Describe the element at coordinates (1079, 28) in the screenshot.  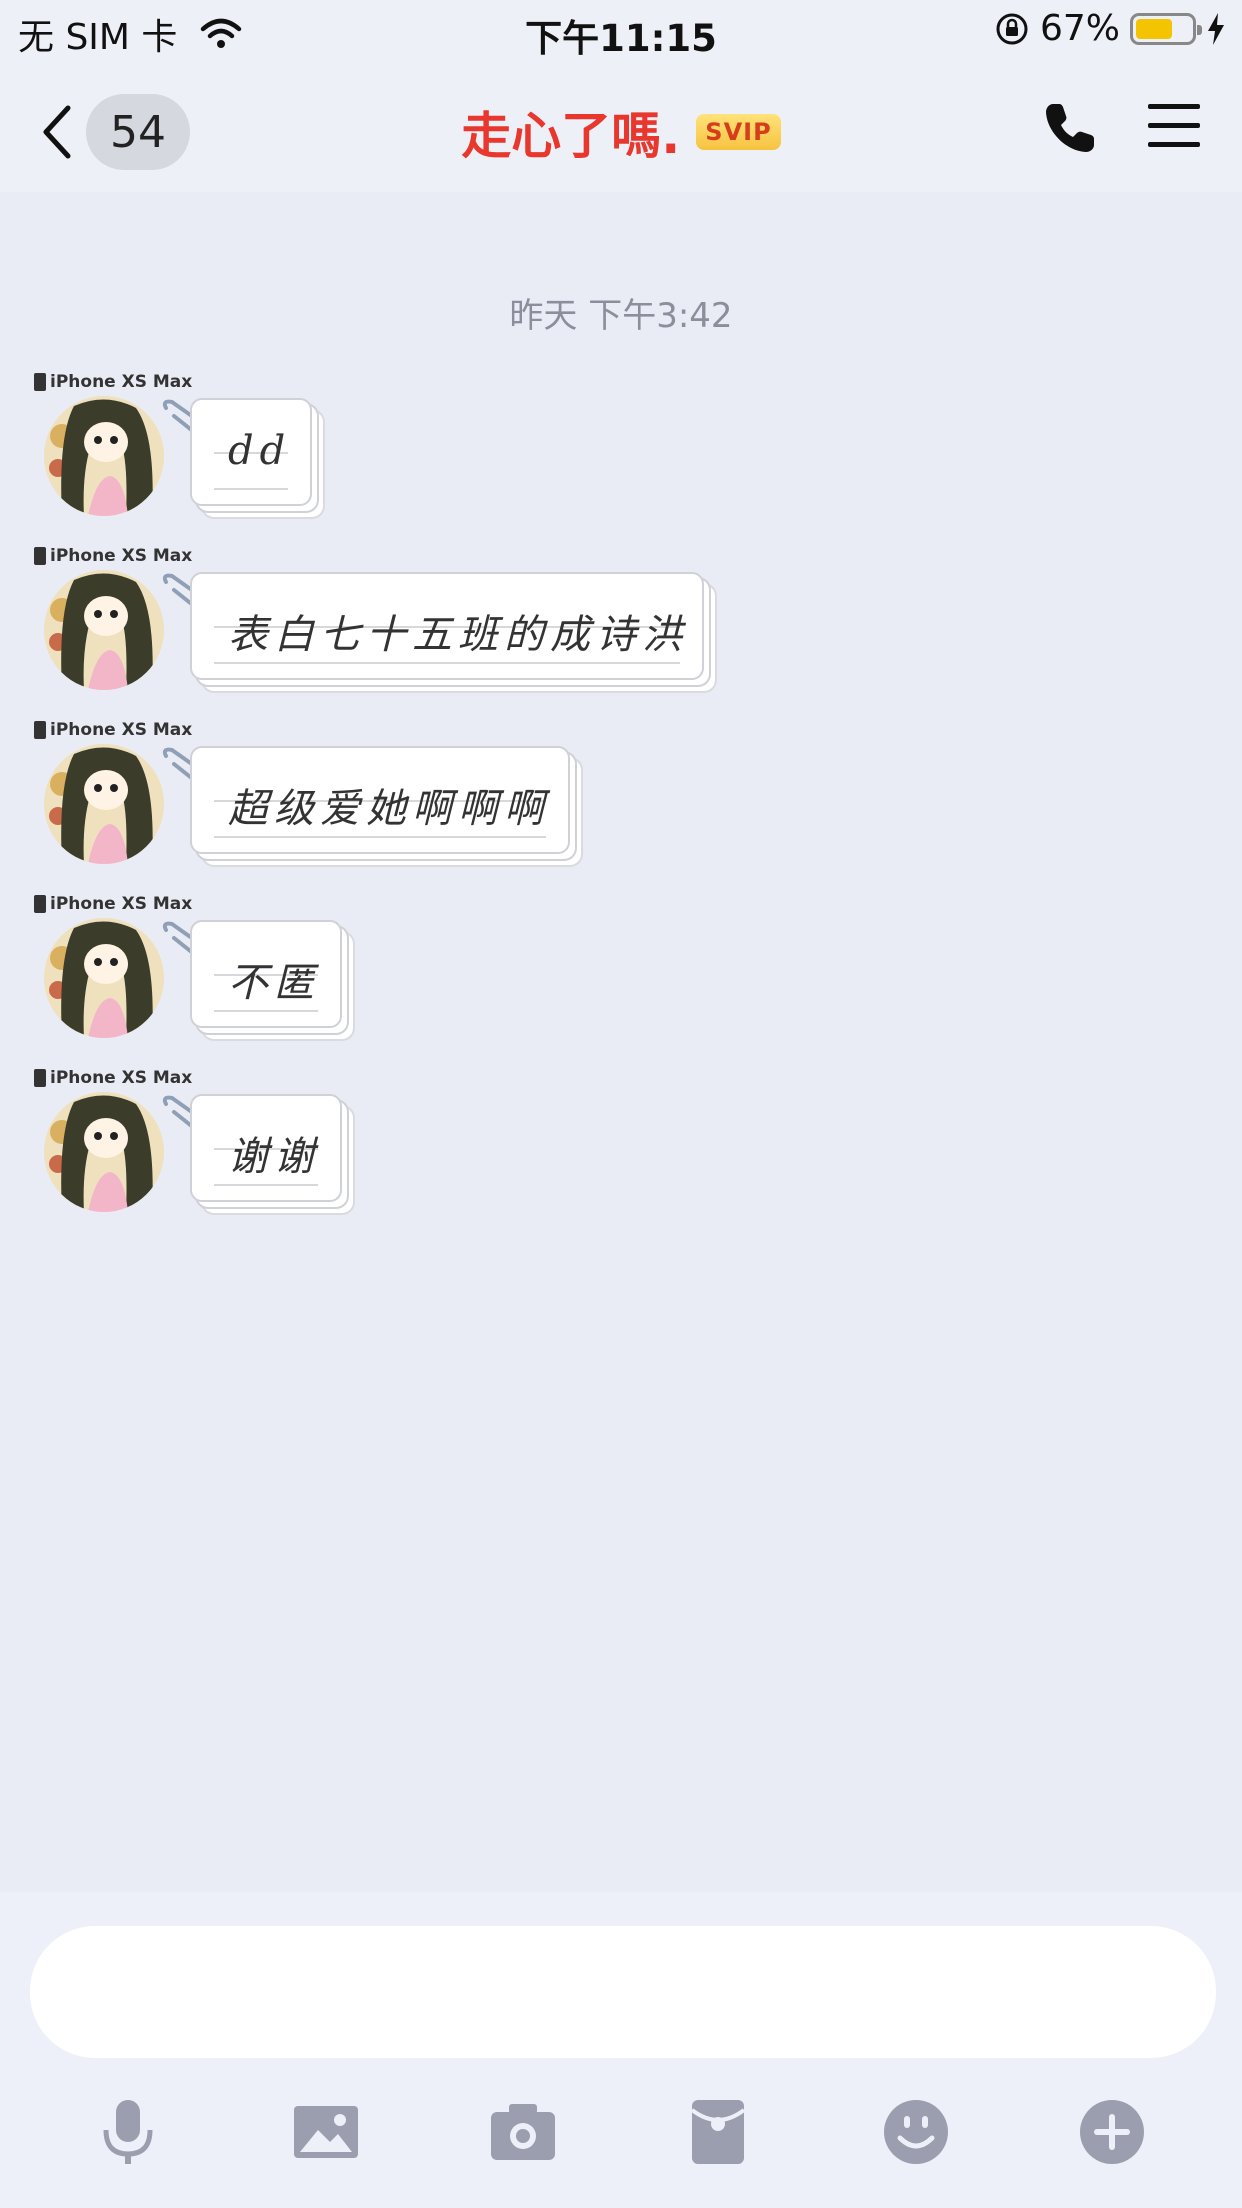
I see `battery-percent: 67%` at that location.